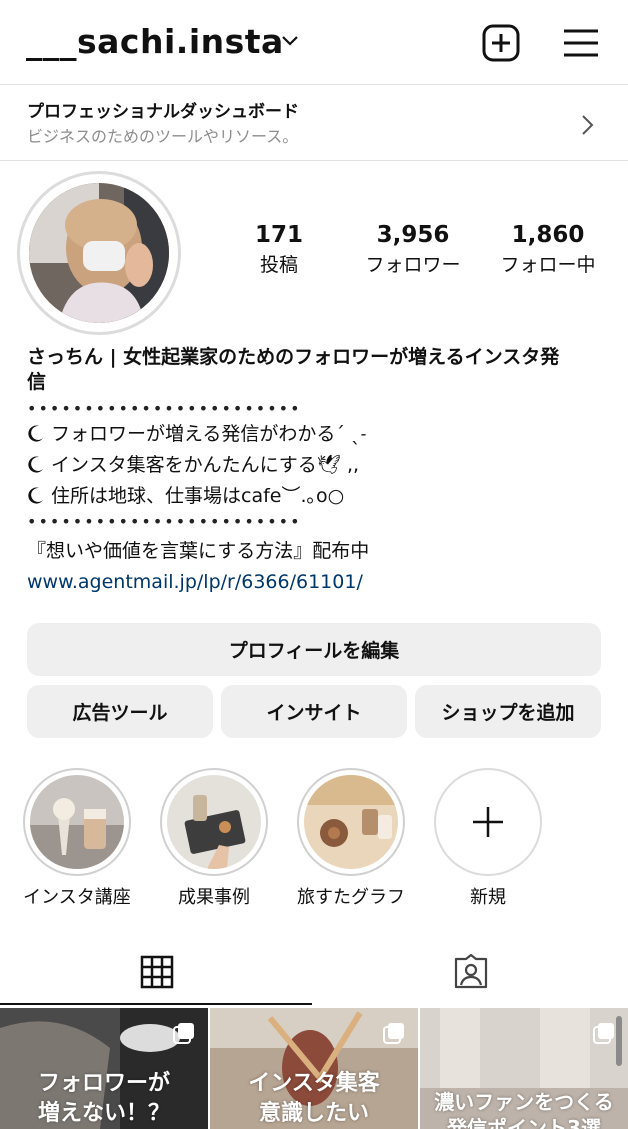  Describe the element at coordinates (120, 711) in the screenshot. I see `ad-tools-button: 広告ツール` at that location.